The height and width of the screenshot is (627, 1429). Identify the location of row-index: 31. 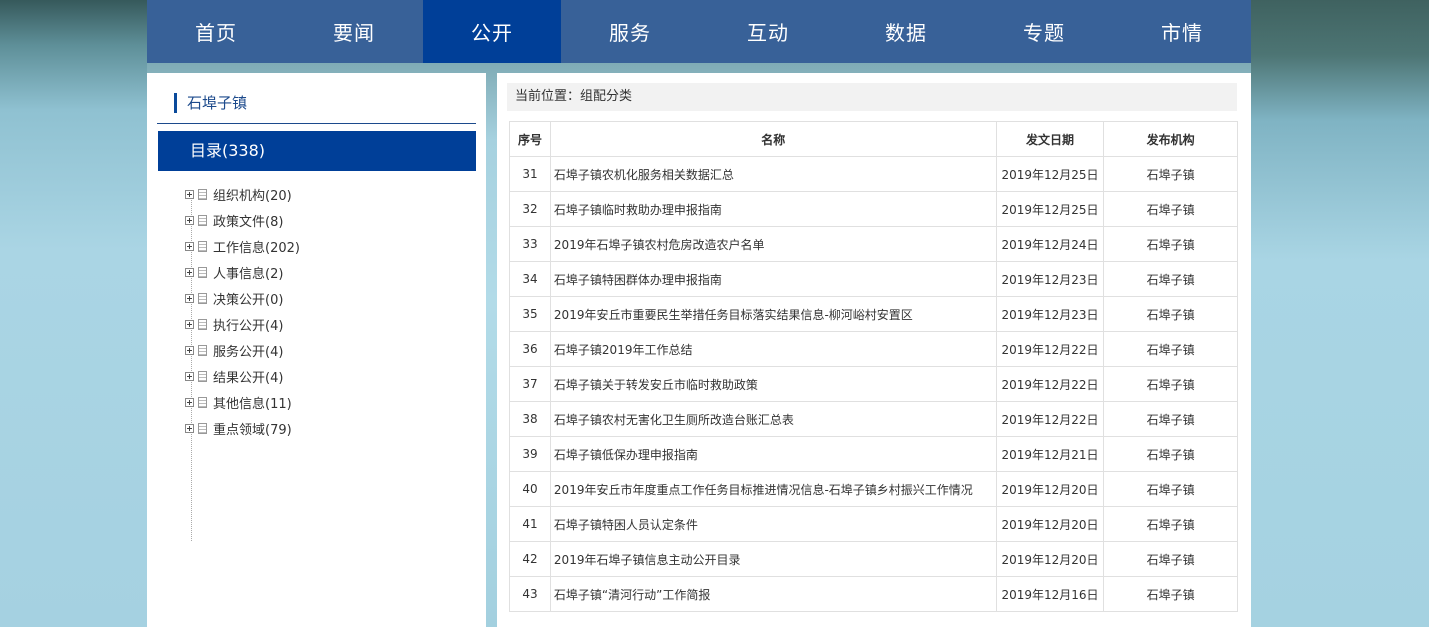
(530, 174).